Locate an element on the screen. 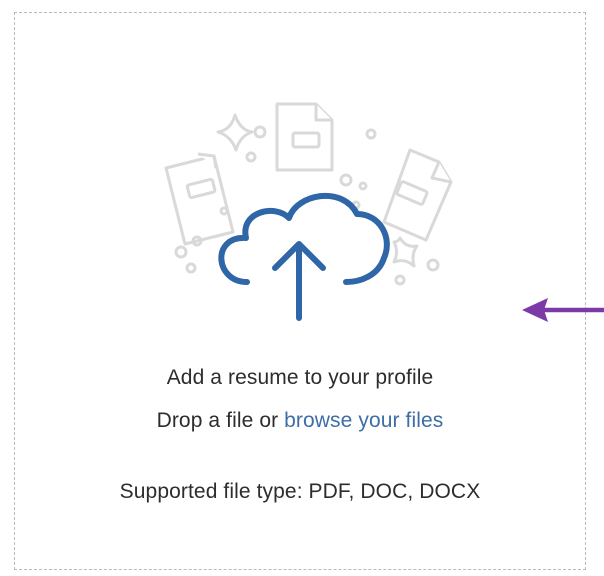 This screenshot has height=576, width=604. doc-file-icon is located at coordinates (199, 199).